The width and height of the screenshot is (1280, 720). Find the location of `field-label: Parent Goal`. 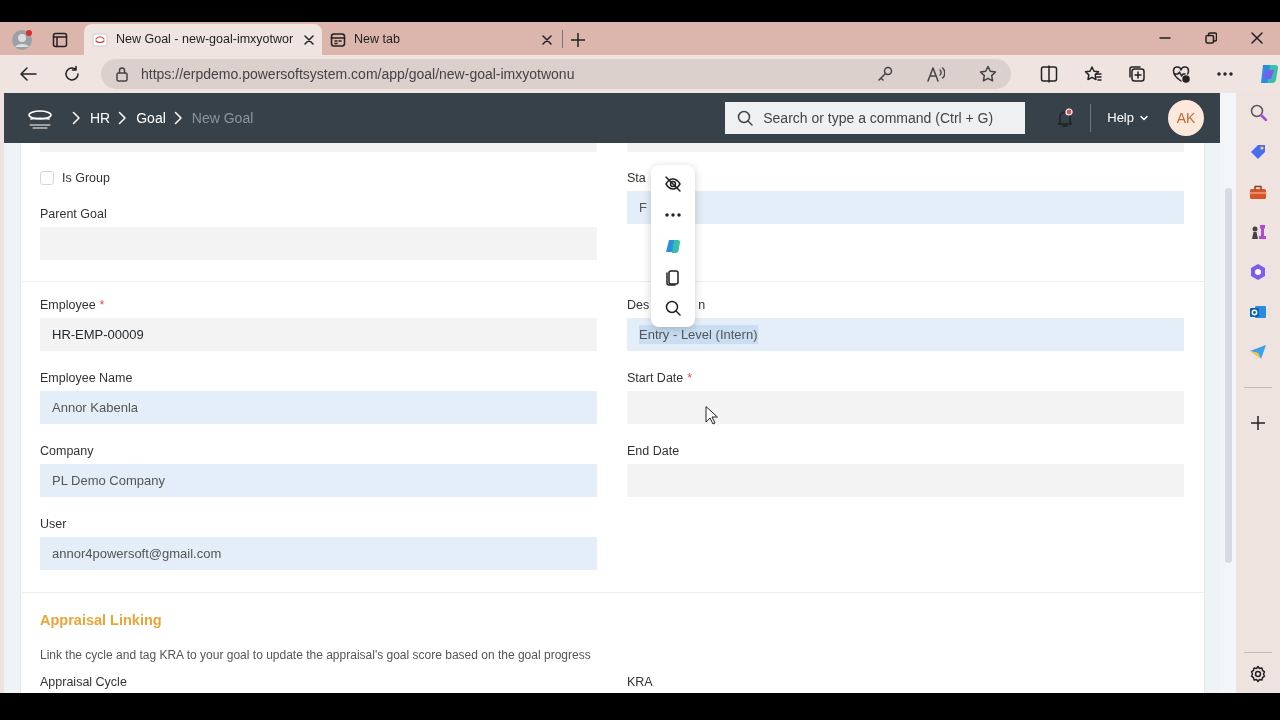

field-label: Parent Goal is located at coordinates (73, 214).